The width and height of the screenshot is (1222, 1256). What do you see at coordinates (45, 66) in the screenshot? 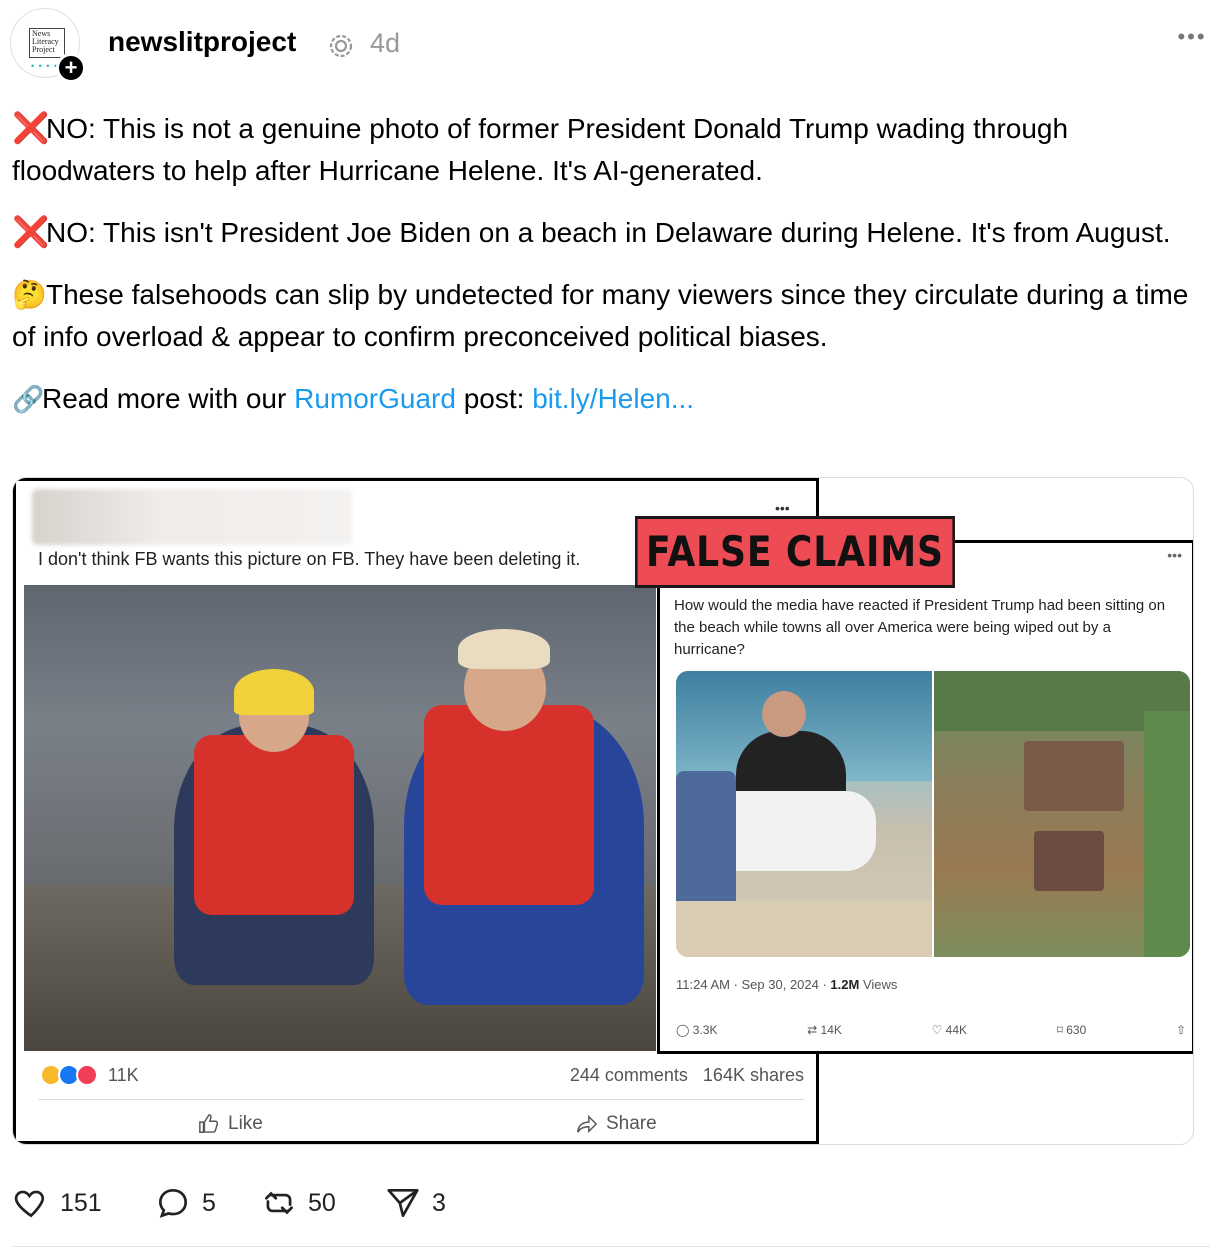
I see `avatar-dots: • • • •` at bounding box center [45, 66].